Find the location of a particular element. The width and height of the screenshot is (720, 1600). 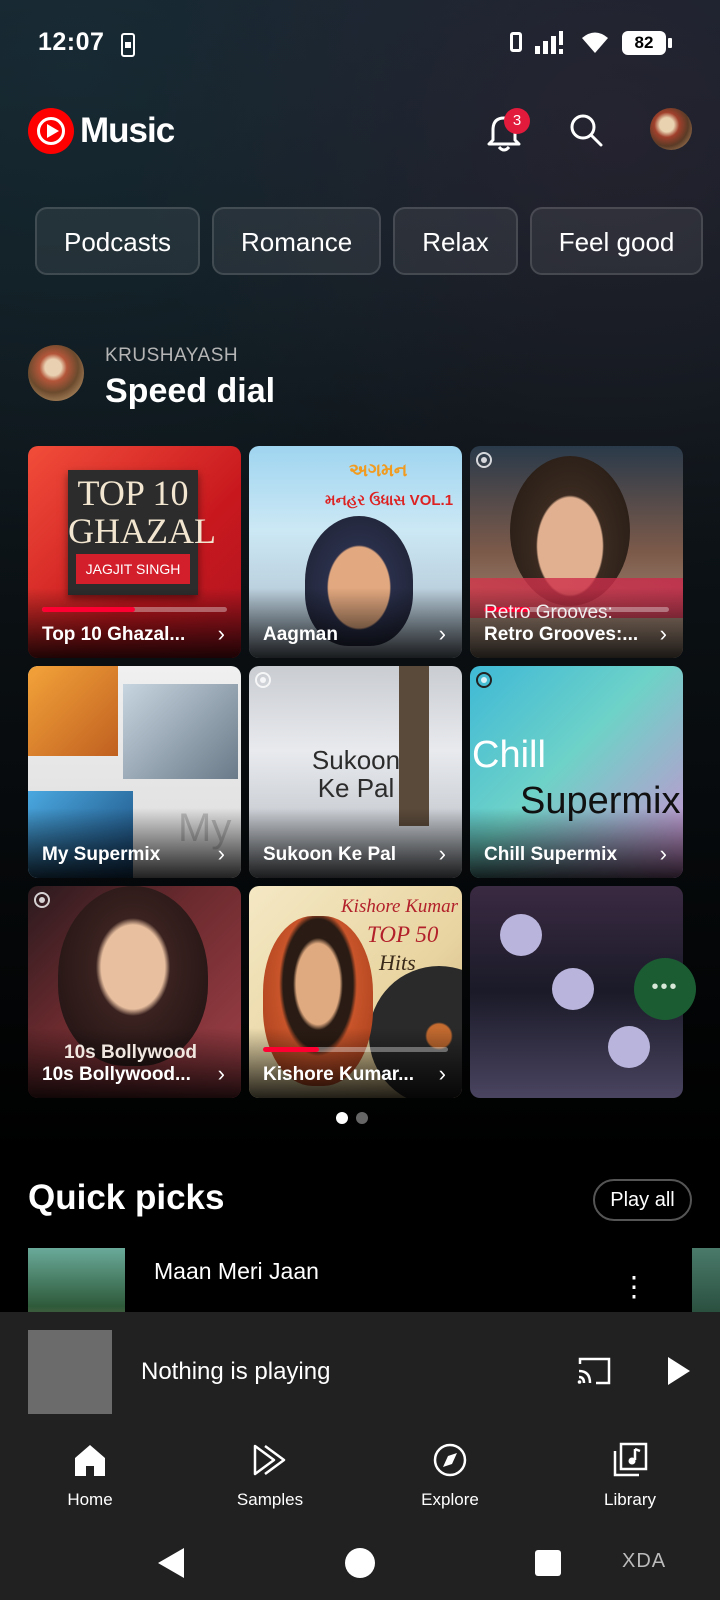

speed-dial-avatar is located at coordinates (56, 373).